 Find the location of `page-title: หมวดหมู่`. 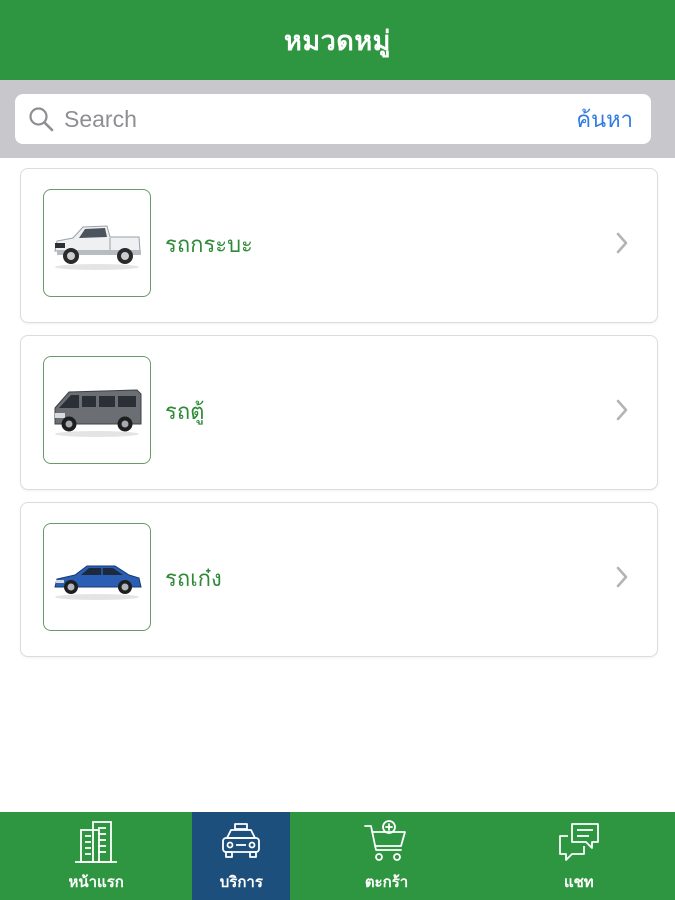

page-title: หมวดหมู่ is located at coordinates (337, 41).